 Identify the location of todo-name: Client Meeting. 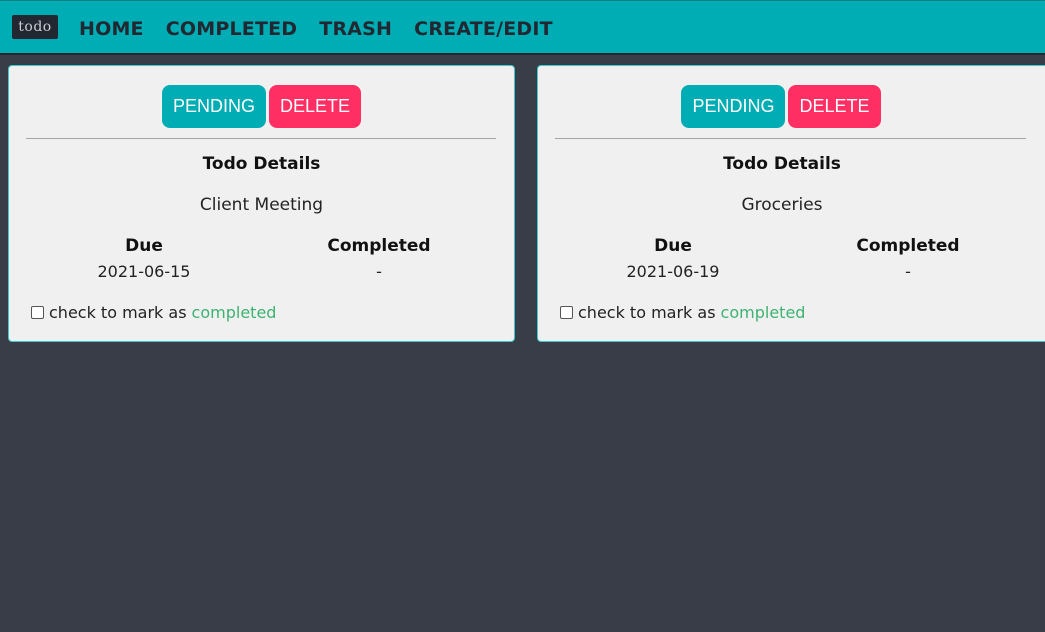
(261, 205).